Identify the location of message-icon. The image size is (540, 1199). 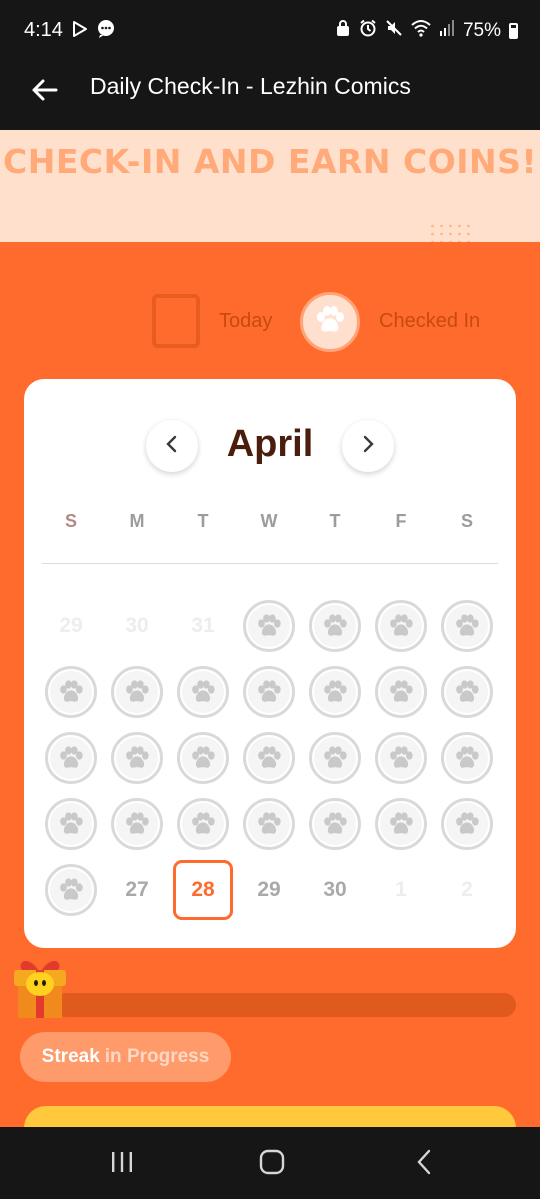
(106, 31).